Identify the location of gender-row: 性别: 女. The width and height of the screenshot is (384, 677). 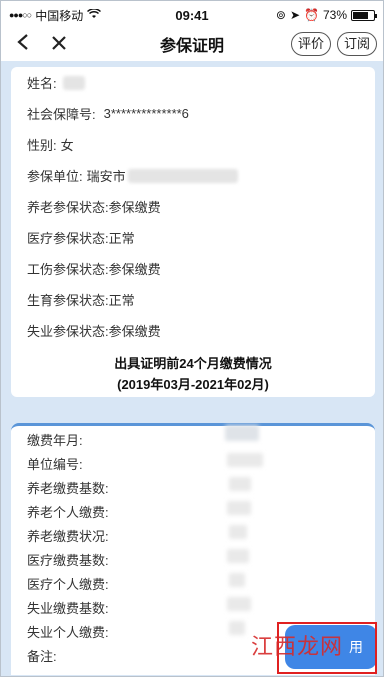
(50, 144).